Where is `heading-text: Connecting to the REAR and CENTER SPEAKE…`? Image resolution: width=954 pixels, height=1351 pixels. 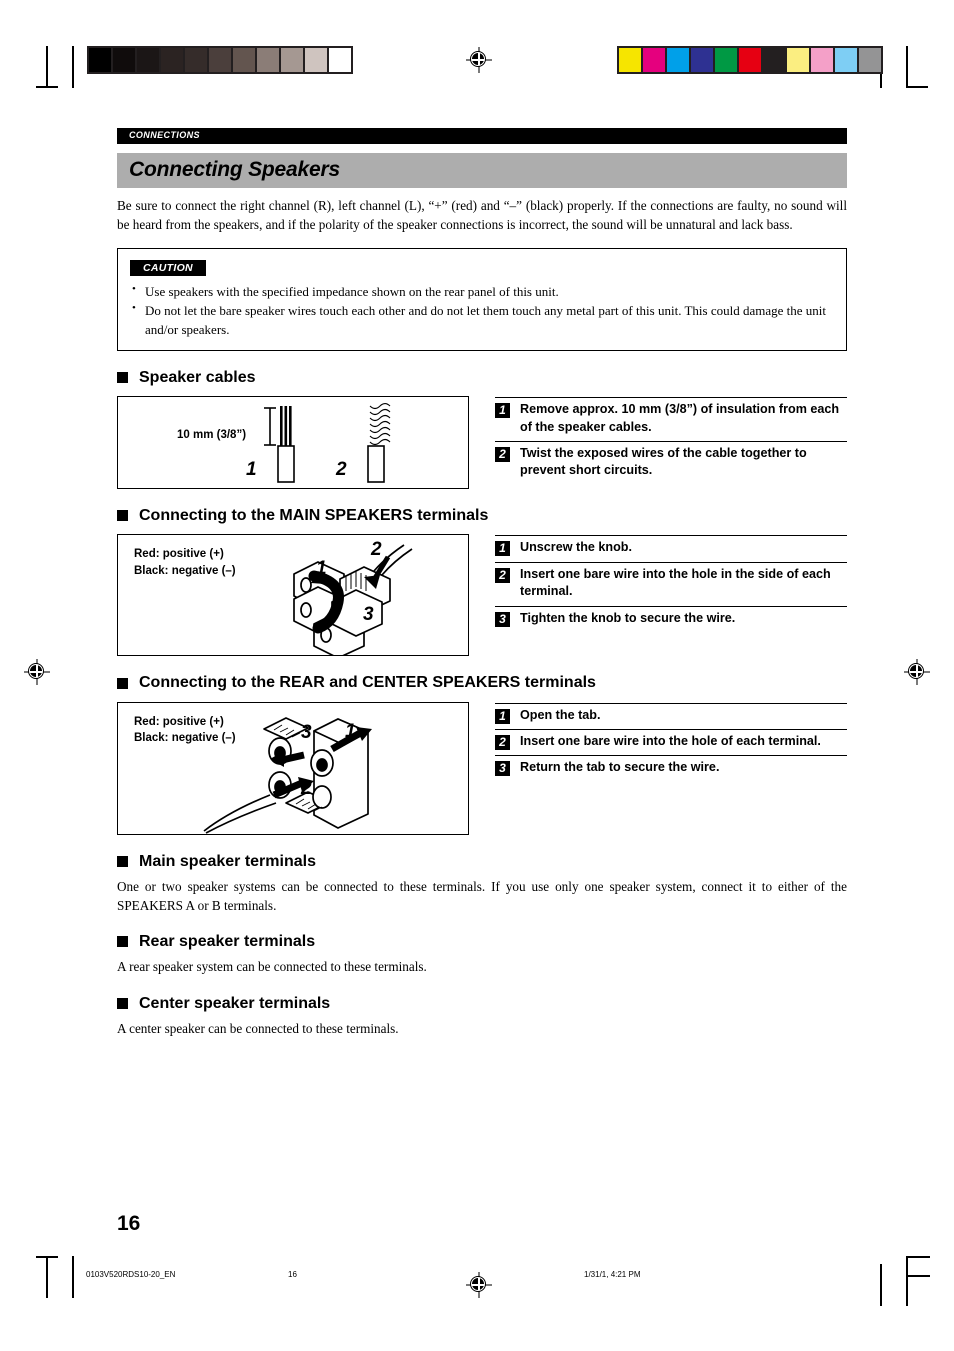
heading-text: Connecting to the REAR and CENTER SPEAKE… is located at coordinates (367, 683).